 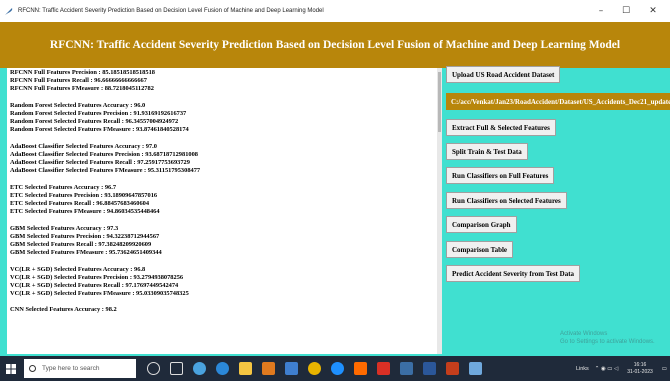 What do you see at coordinates (653, 11) in the screenshot?
I see `close-button: ✕` at bounding box center [653, 11].